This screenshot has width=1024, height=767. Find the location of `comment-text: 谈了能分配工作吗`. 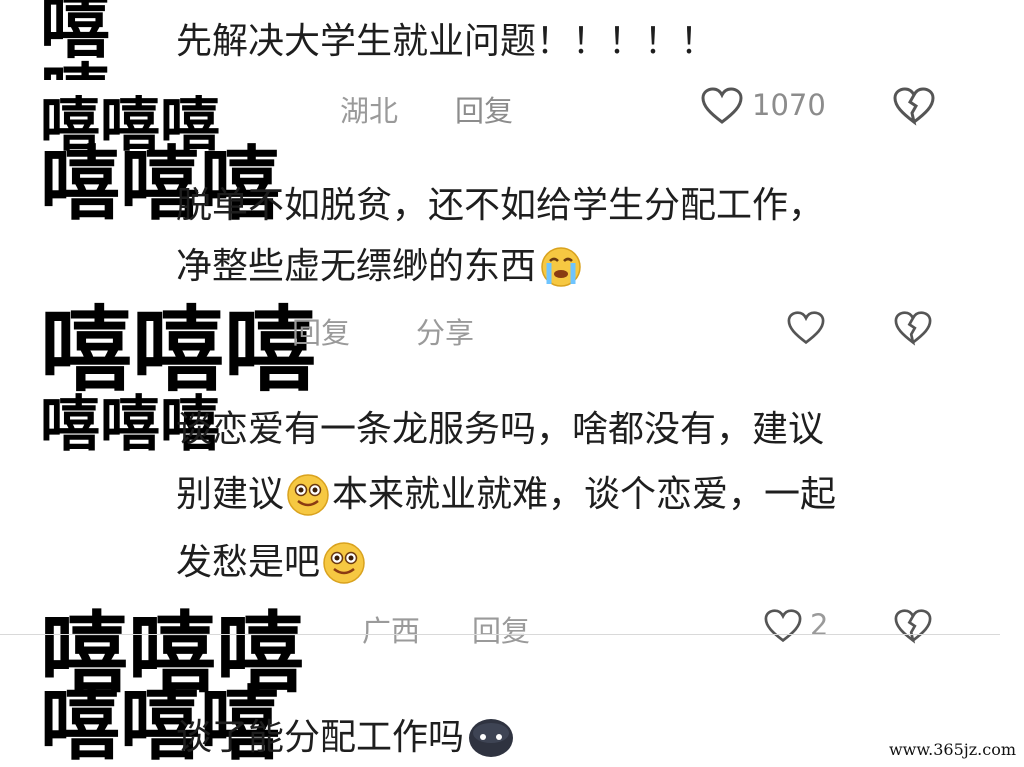

comment-text: 谈了能分配工作吗 is located at coordinates (345, 738).